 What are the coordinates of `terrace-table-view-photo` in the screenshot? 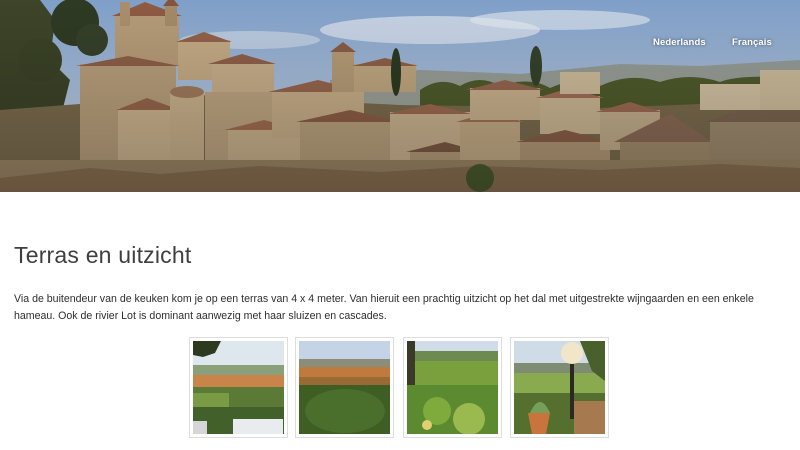 It's located at (238, 387).